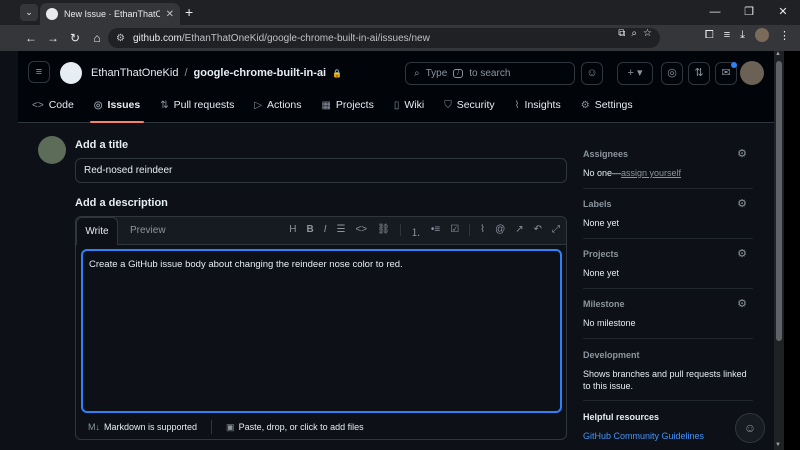 The image size is (800, 450). I want to click on bold-icon: B, so click(309, 231).